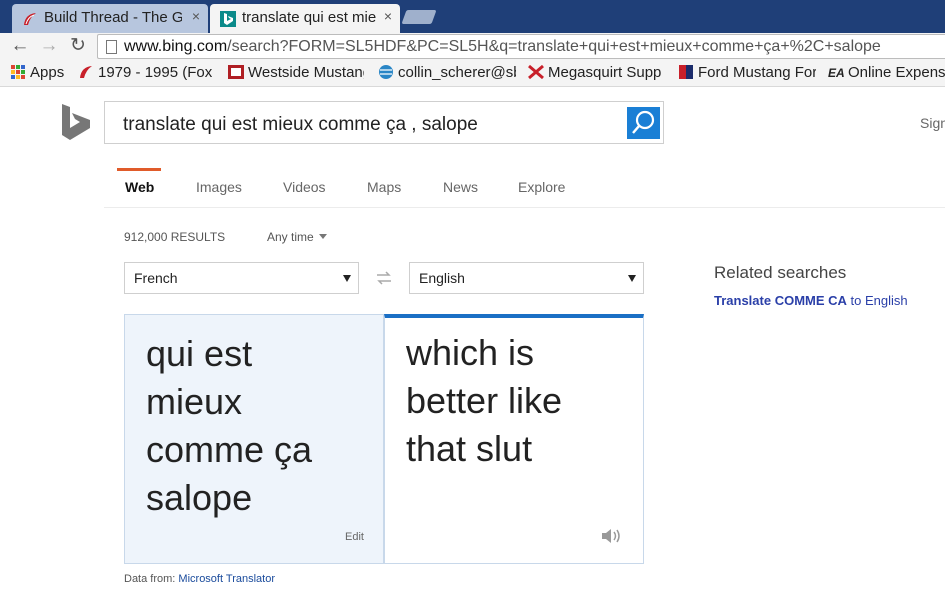 The width and height of the screenshot is (945, 608). What do you see at coordinates (309, 17) in the screenshot?
I see `tab-title: translate qui est mie` at bounding box center [309, 17].